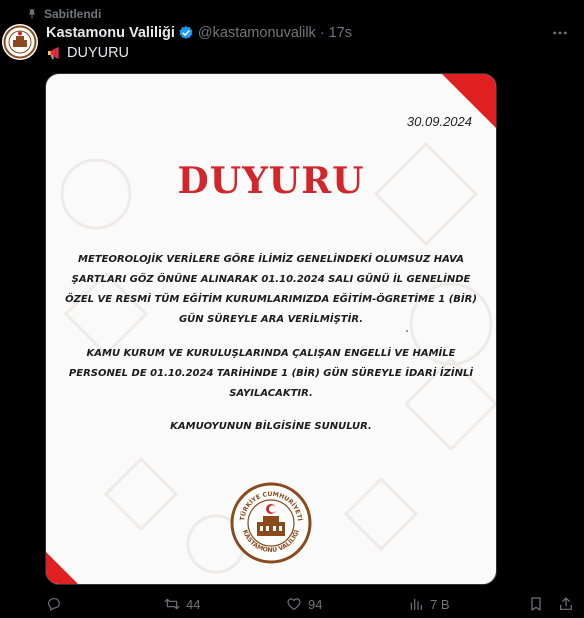 Image resolution: width=584 pixels, height=618 pixels. Describe the element at coordinates (53, 53) in the screenshot. I see `megaphone-icon` at that location.